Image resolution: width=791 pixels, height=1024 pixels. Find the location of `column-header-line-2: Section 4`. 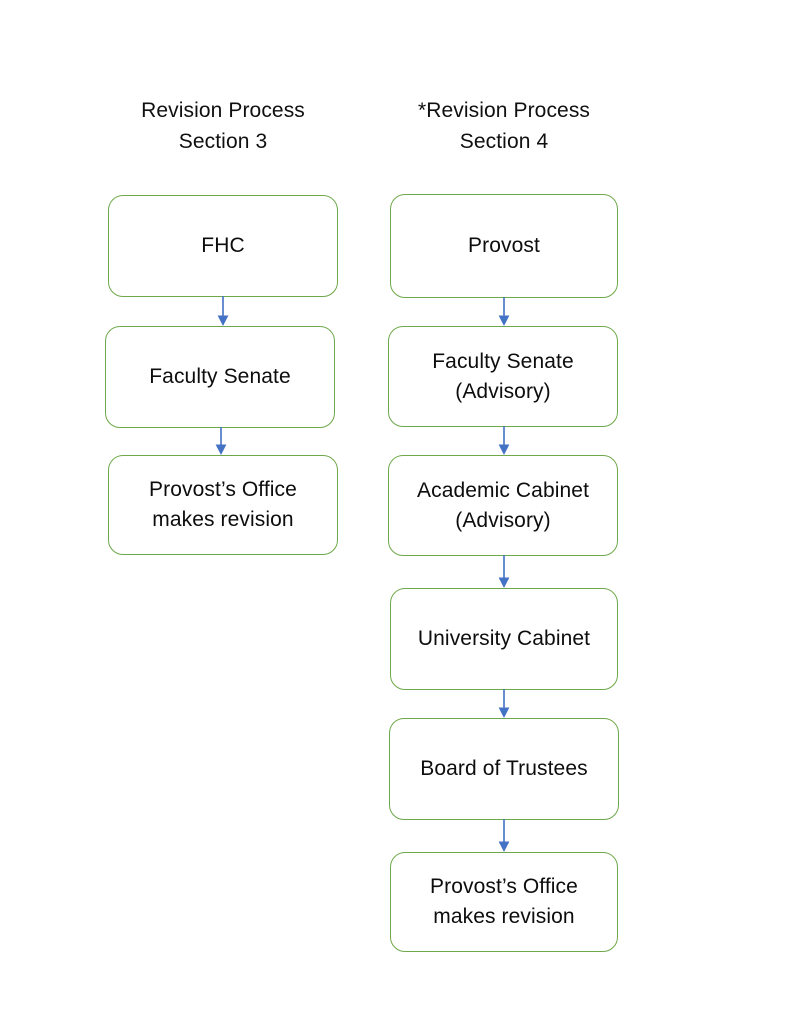

column-header-line-2: Section 4 is located at coordinates (504, 141).